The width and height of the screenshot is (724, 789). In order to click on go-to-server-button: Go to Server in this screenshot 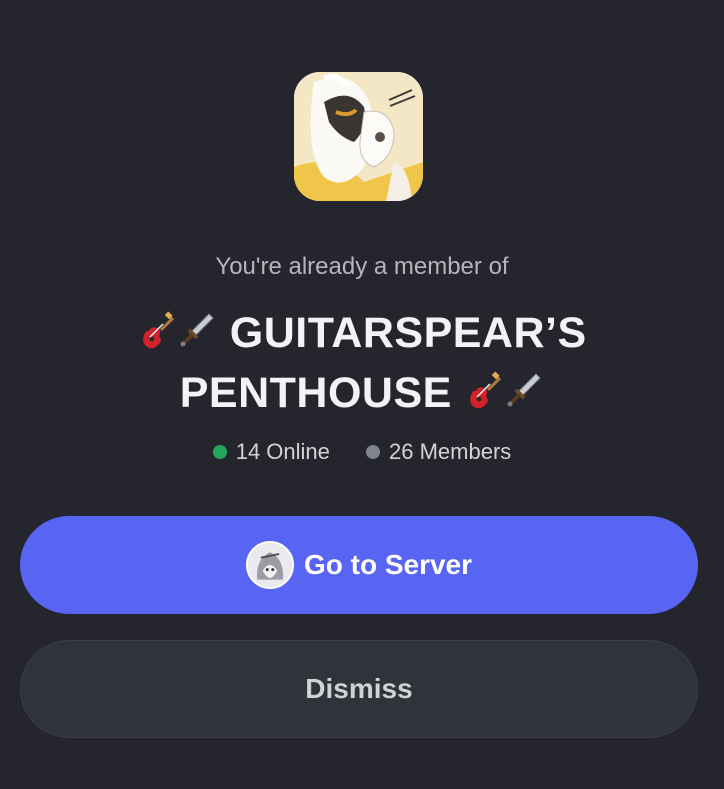, I will do `click(359, 565)`.